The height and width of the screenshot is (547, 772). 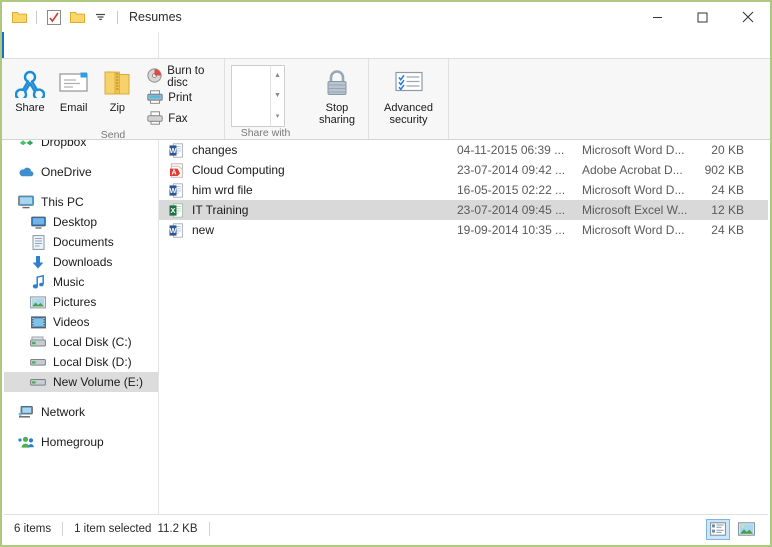 I want to click on zip-button: Zip, so click(x=118, y=88).